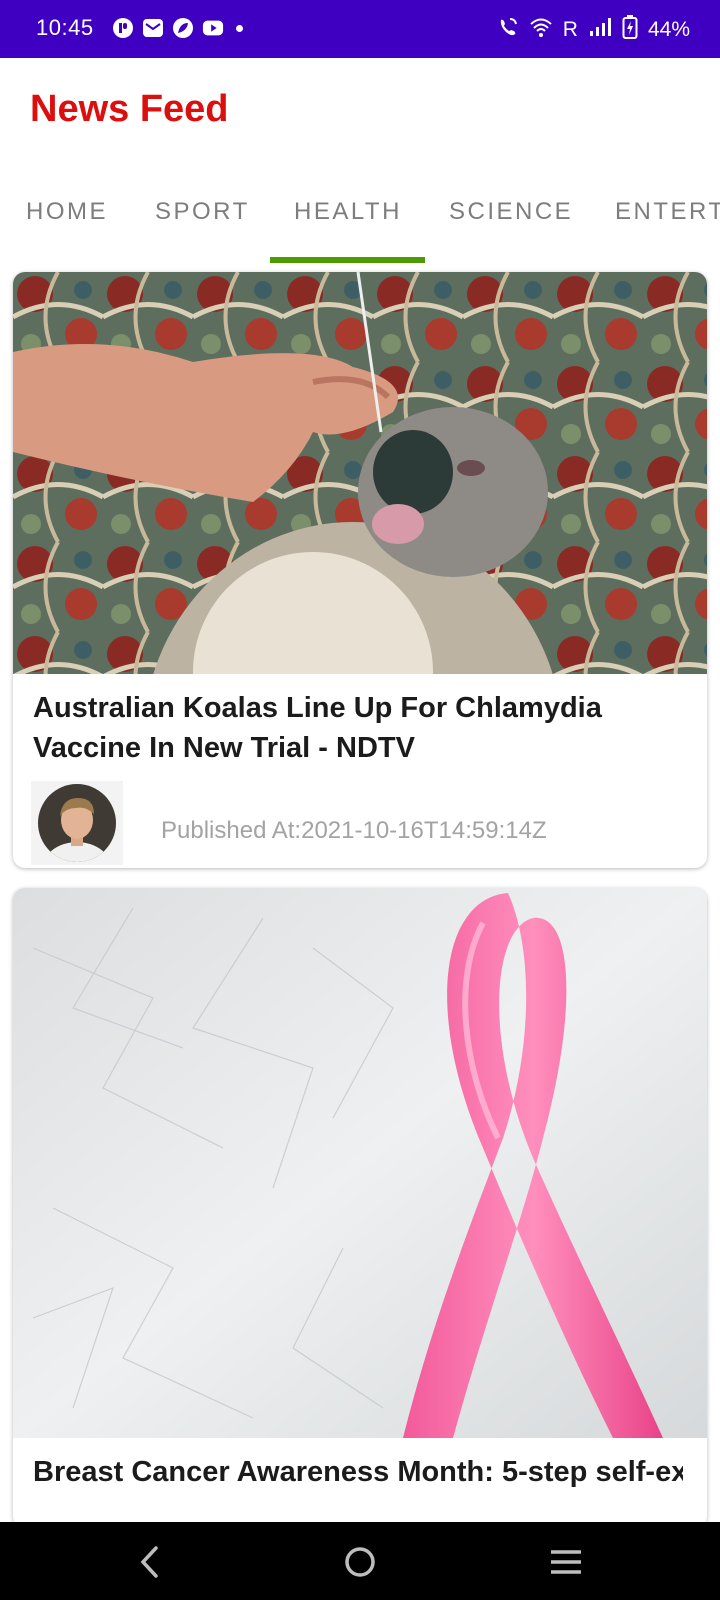  I want to click on wifi-call-icon, so click(508, 30).